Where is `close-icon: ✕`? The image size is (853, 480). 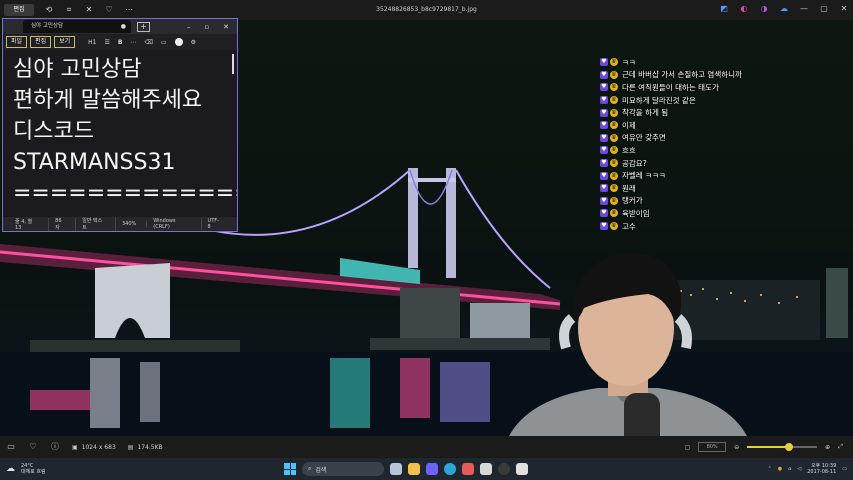 close-icon: ✕ is located at coordinates (844, 9).